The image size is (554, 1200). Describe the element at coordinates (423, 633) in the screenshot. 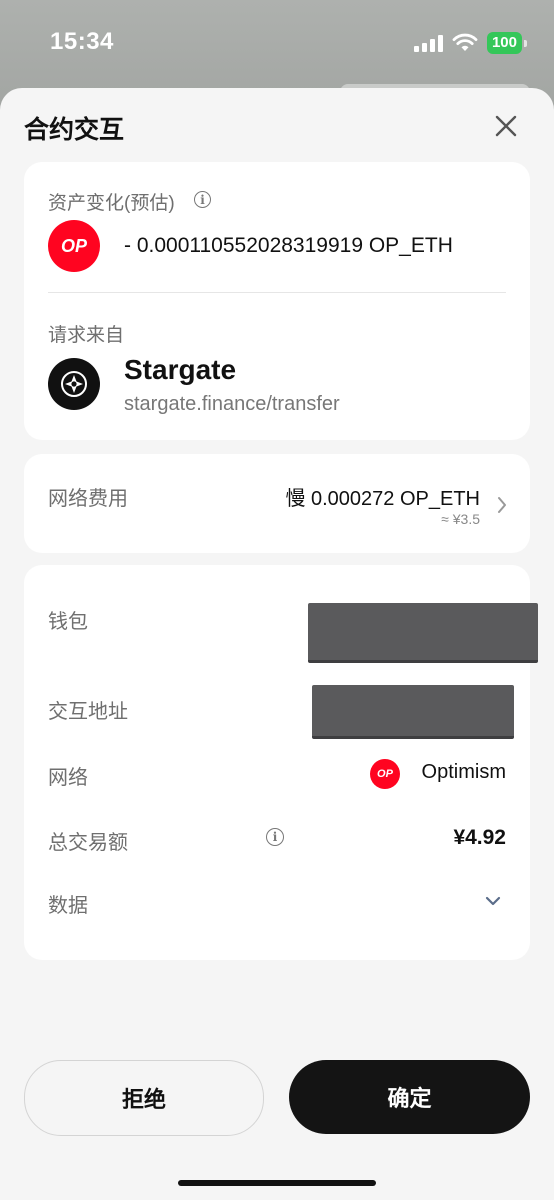

I see `wallet-address-masked` at that location.